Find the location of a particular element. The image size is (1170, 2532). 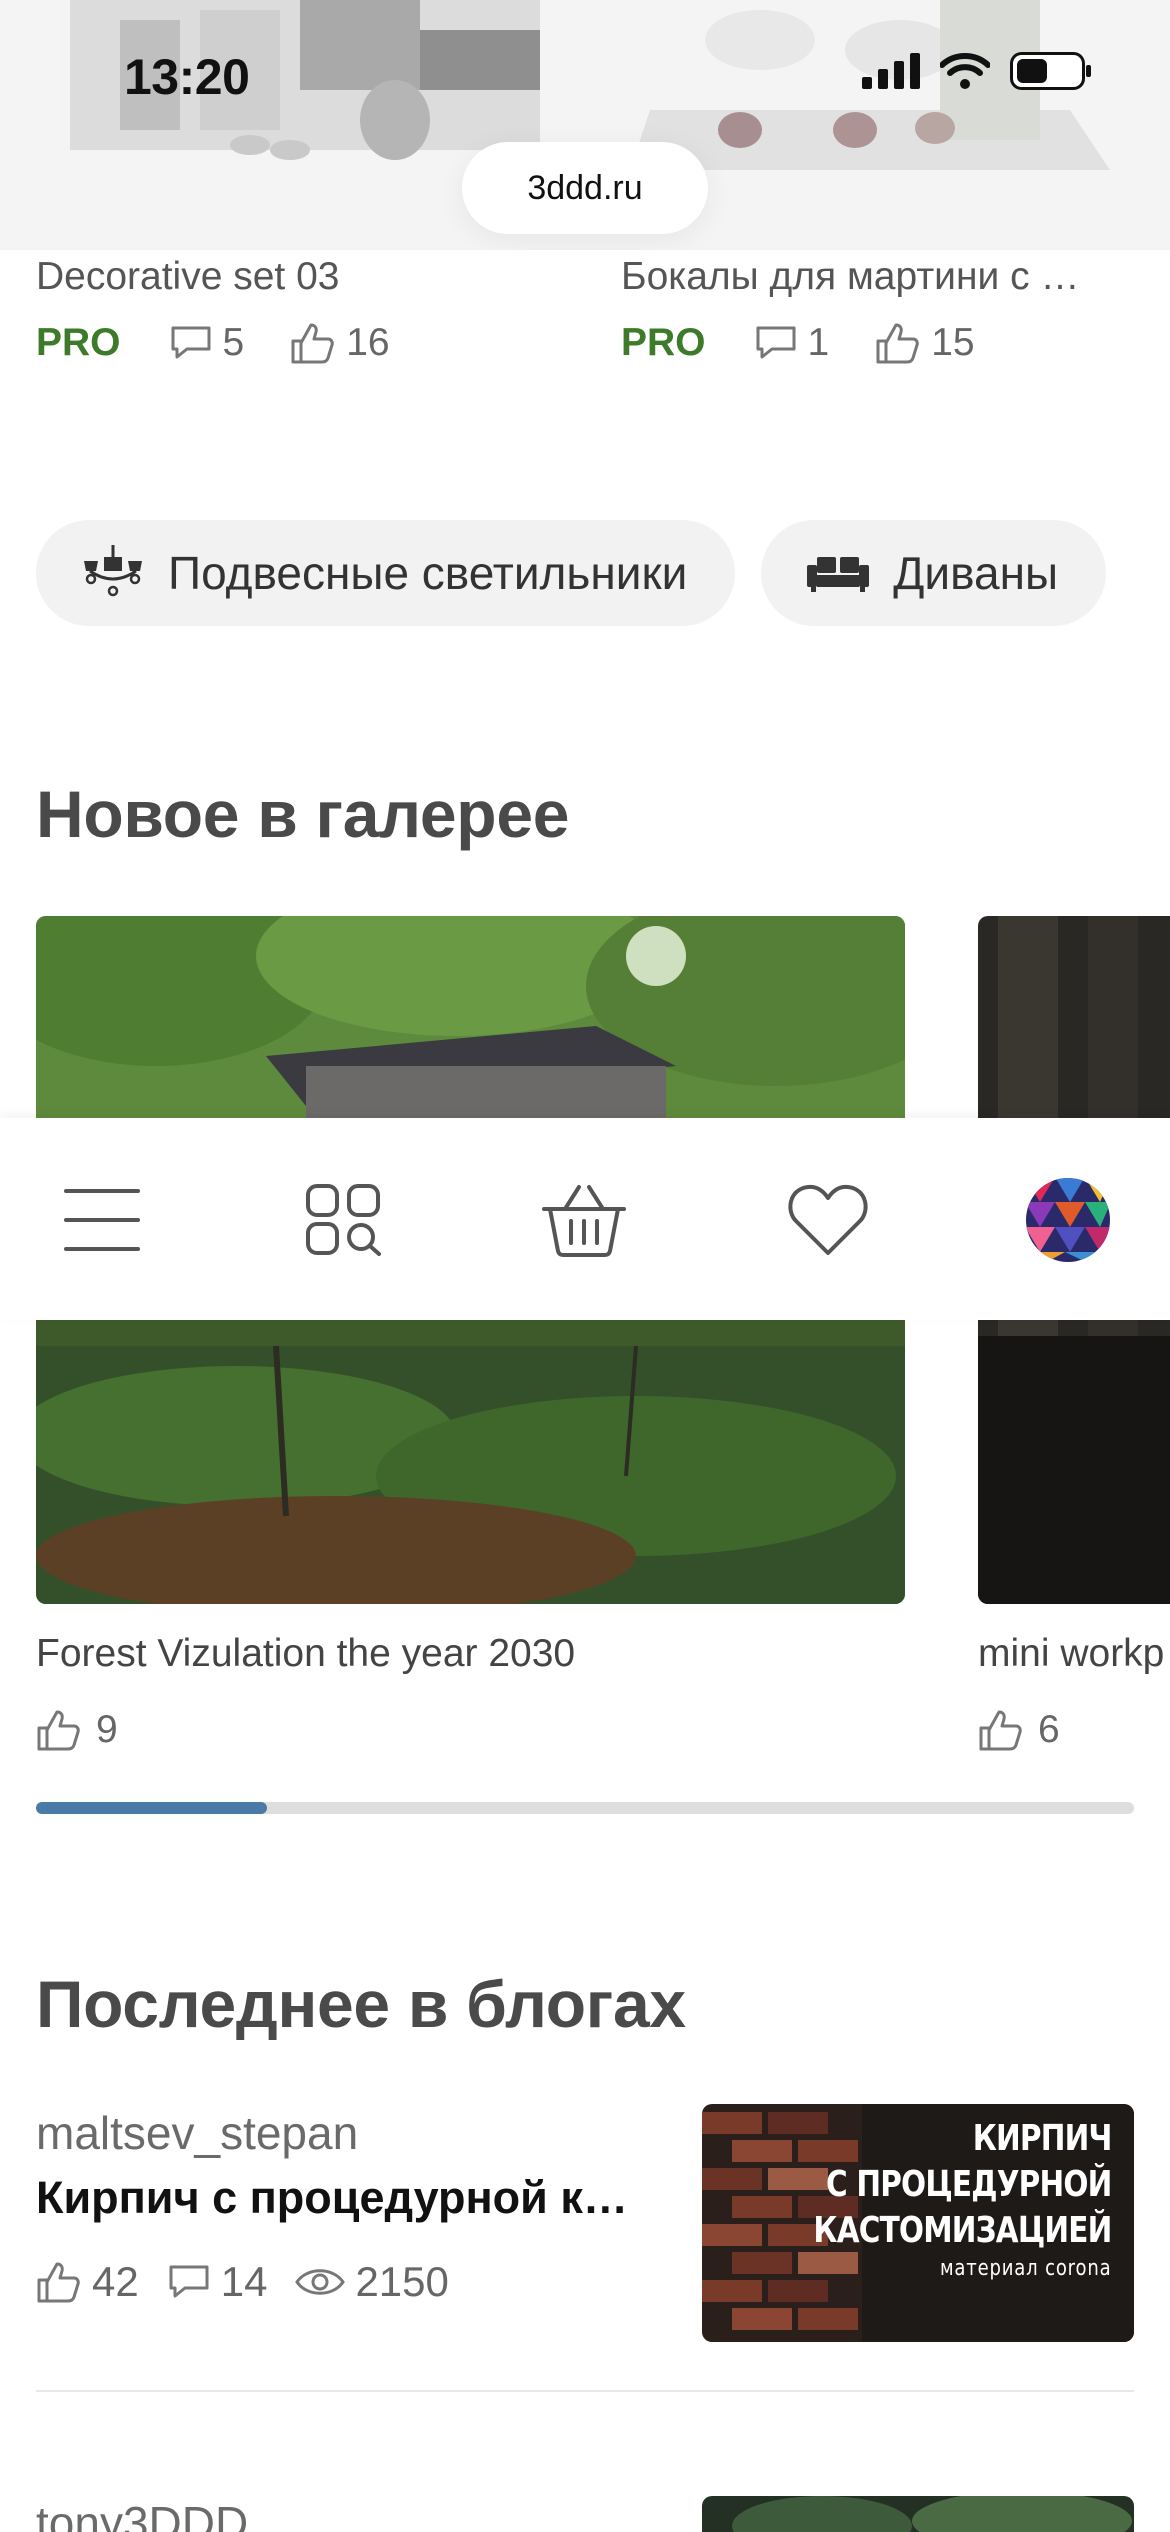

comments-value: 1 is located at coordinates (818, 342).